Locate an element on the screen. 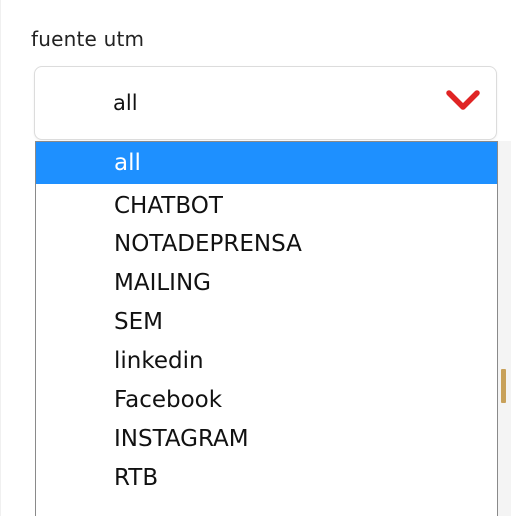  fuente-utm-select: all is located at coordinates (265, 103).